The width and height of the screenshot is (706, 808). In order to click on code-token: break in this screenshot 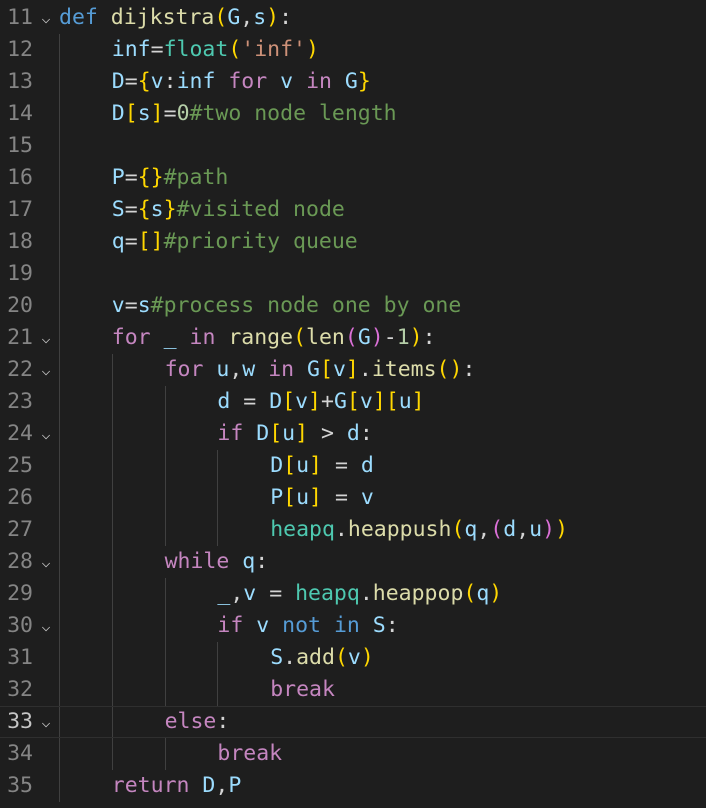, I will do `click(250, 753)`.